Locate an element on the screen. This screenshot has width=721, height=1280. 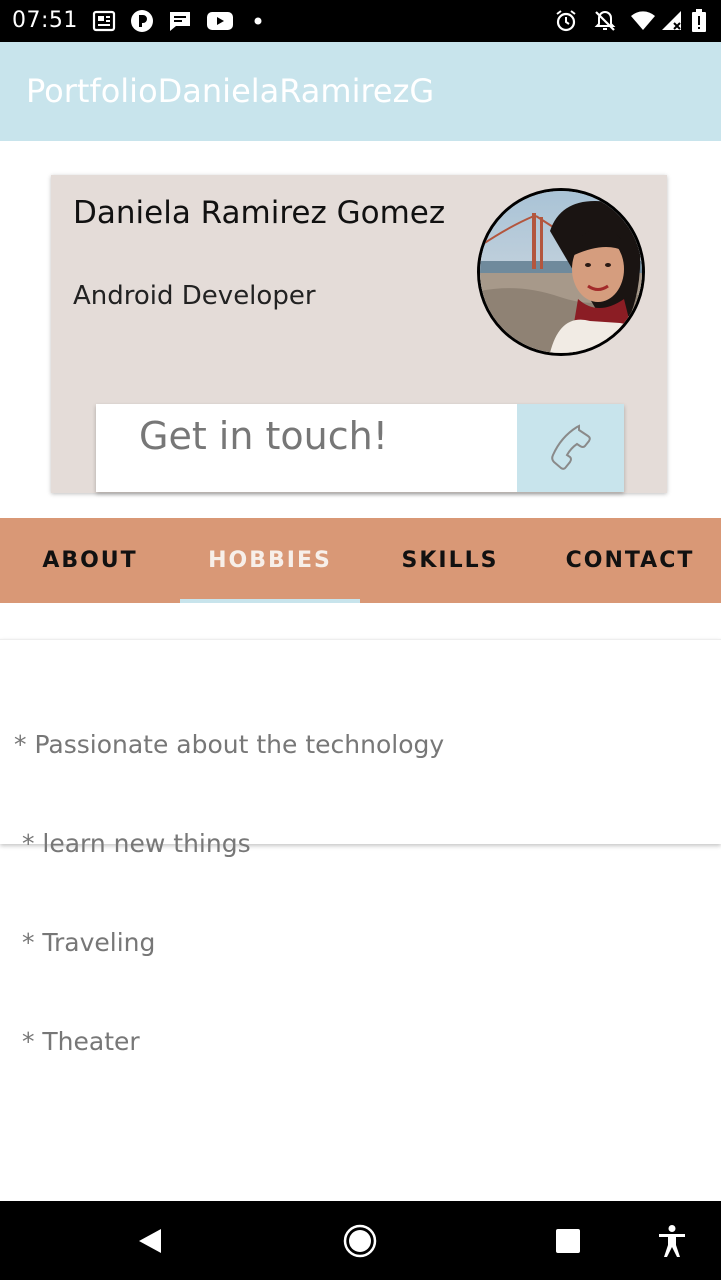
recents-icon is located at coordinates (568, 1240).